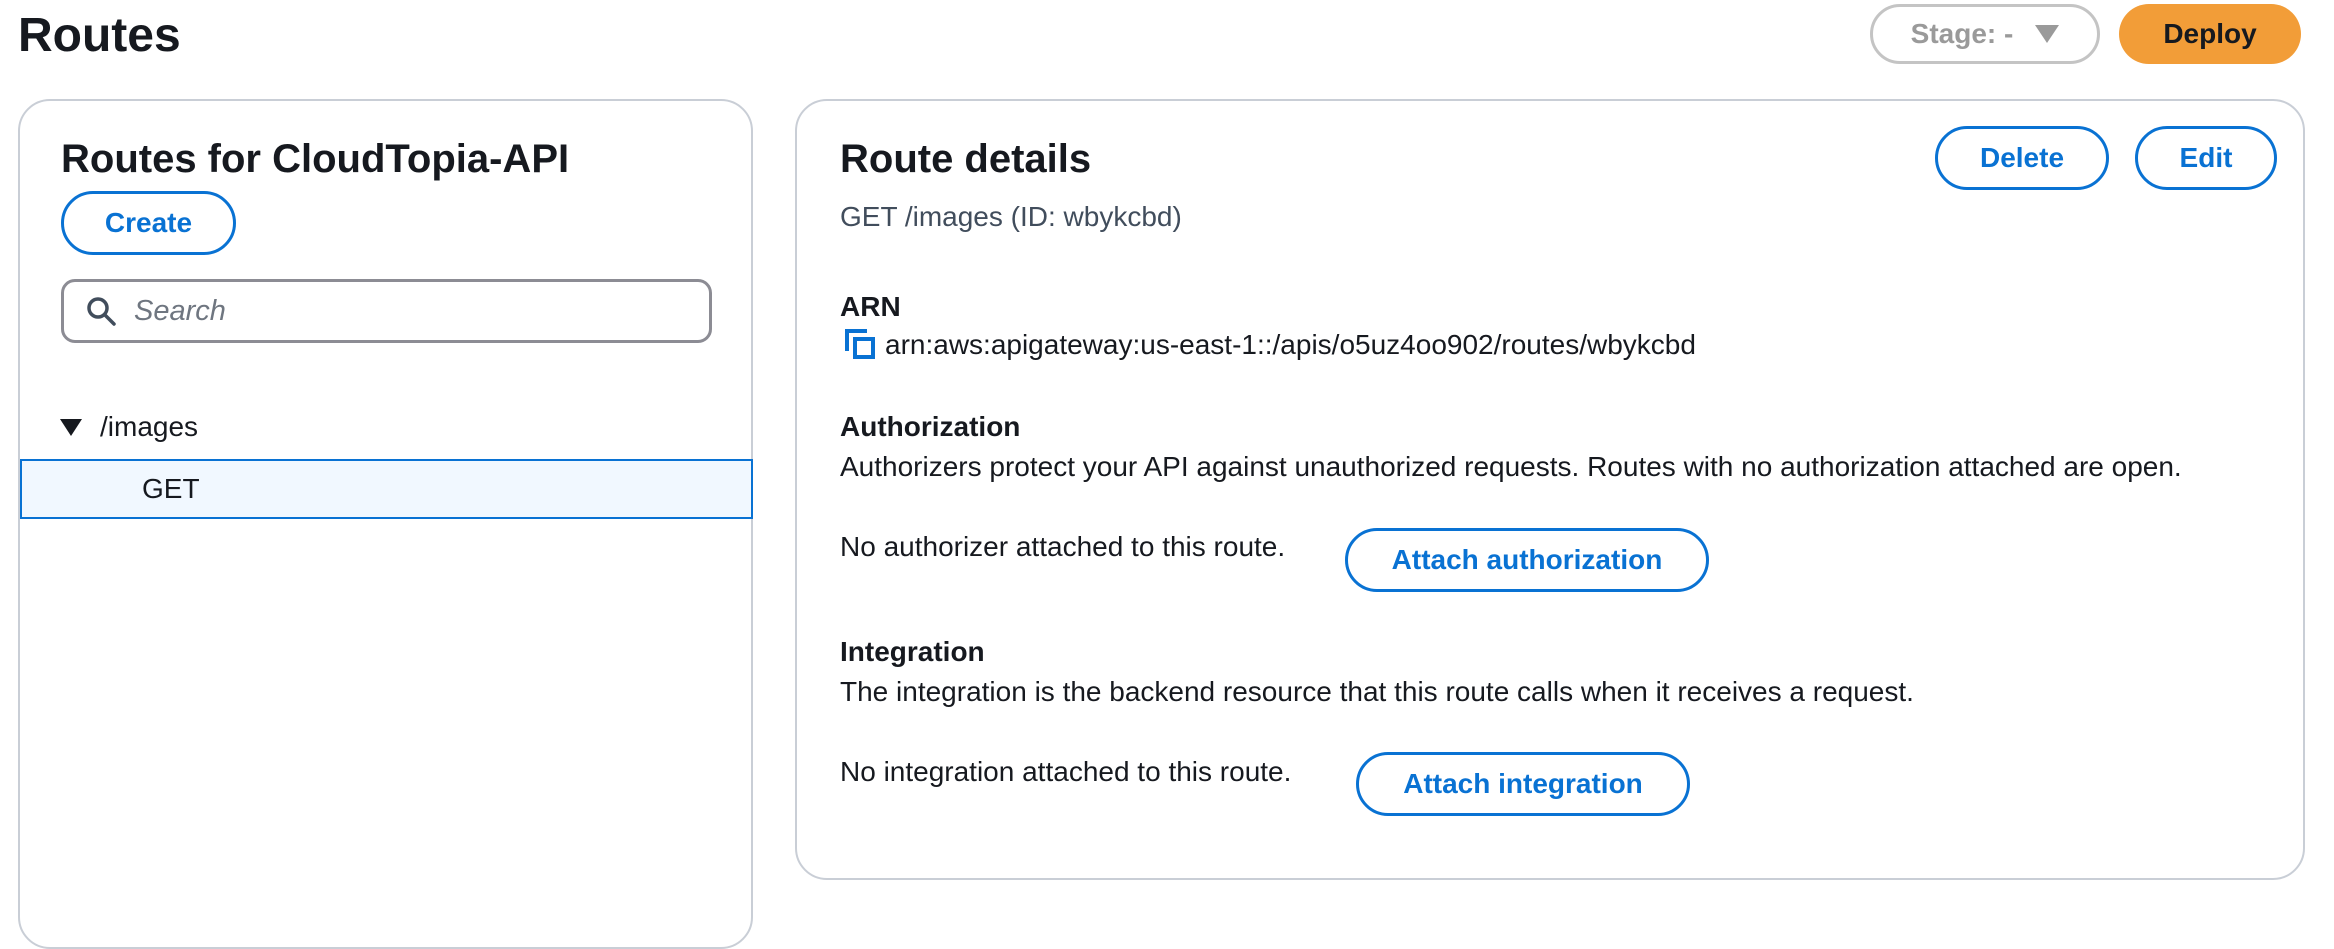  I want to click on route-details-title: Route details, so click(966, 159).